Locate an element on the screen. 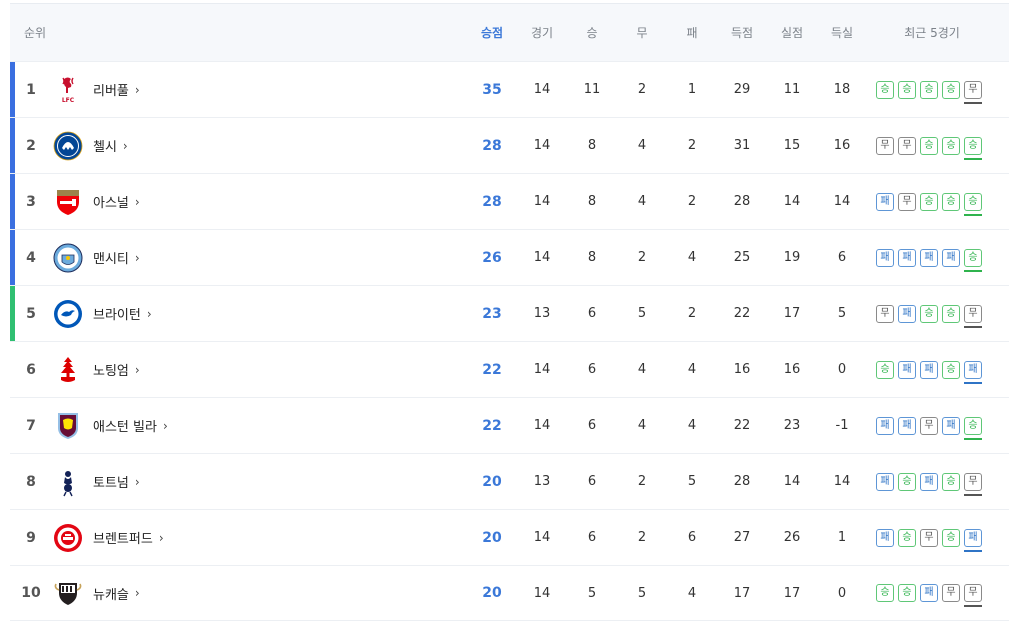 Image resolution: width=1029 pixels, height=621 pixels. table-row: 8 토트넘 › 20 13 6 2 5 28 14 14 패 승 패 승 무 is located at coordinates (509, 481).